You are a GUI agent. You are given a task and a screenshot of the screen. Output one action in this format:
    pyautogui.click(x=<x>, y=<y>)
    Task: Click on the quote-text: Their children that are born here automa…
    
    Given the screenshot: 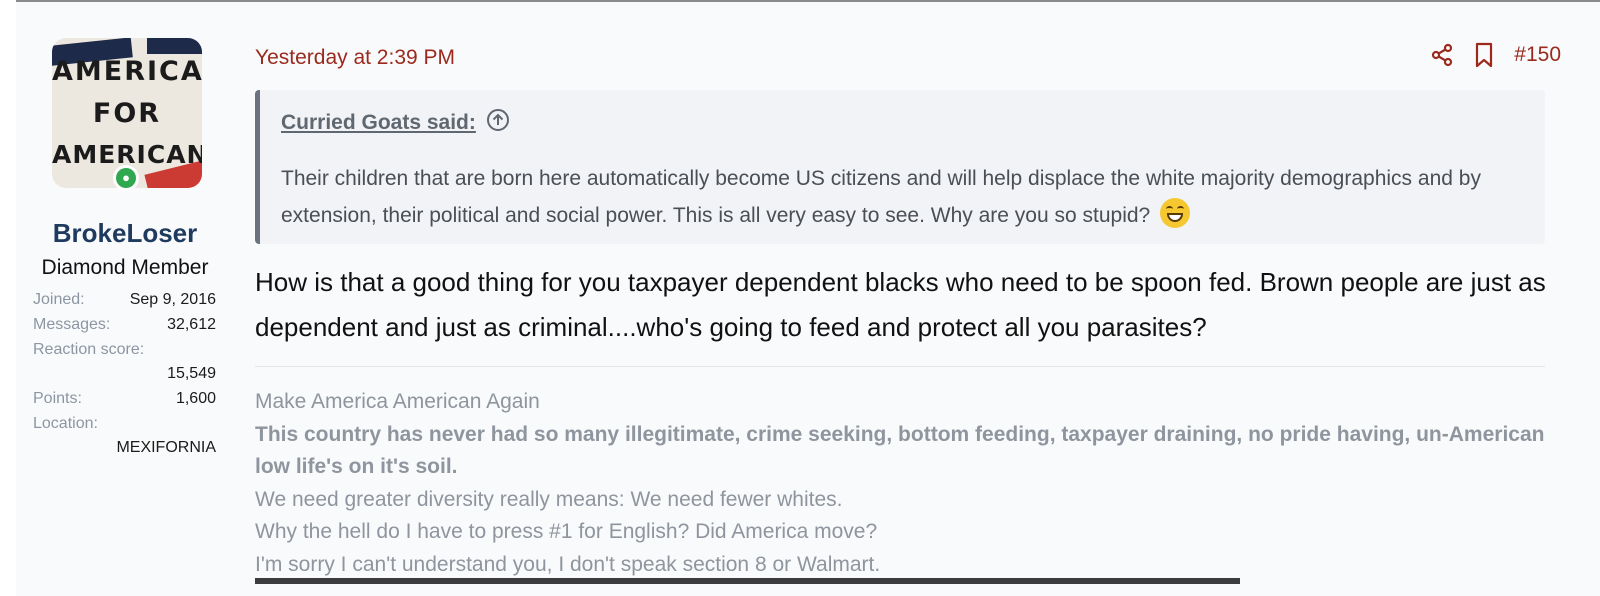 What is the action you would take?
    pyautogui.click(x=906, y=197)
    